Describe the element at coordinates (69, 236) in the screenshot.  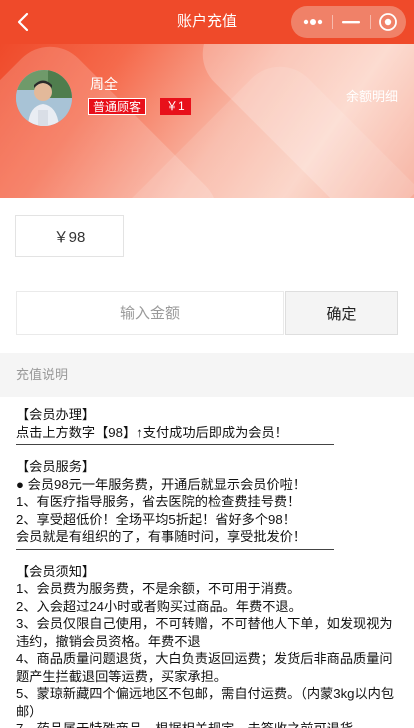
I see `amount-option-98: ￥98` at that location.